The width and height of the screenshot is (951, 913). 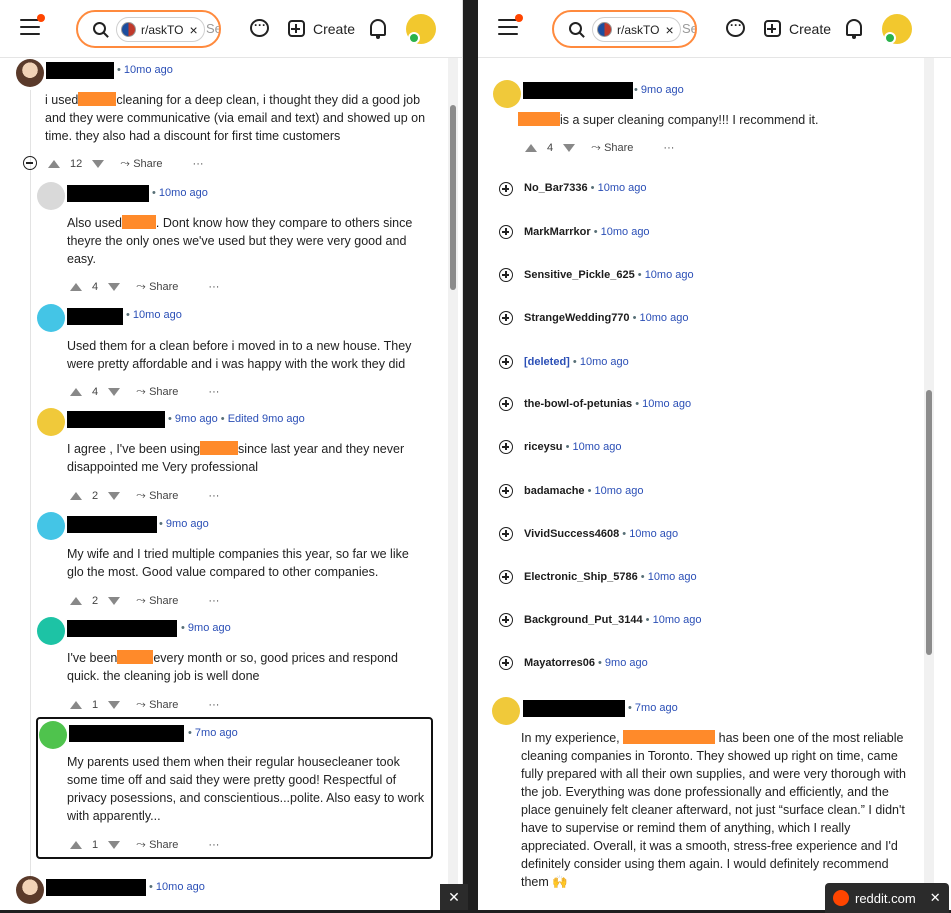 I want to click on create-label: Create, so click(x=334, y=28).